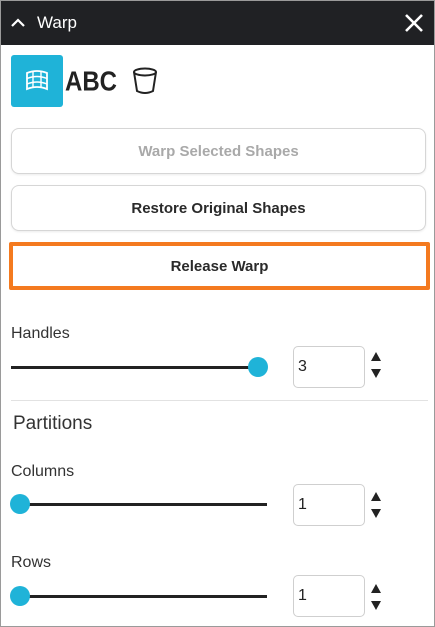 This screenshot has height=627, width=435. What do you see at coordinates (218, 151) in the screenshot?
I see `warp-selected-shapes-button: Warp Selected Shapes` at bounding box center [218, 151].